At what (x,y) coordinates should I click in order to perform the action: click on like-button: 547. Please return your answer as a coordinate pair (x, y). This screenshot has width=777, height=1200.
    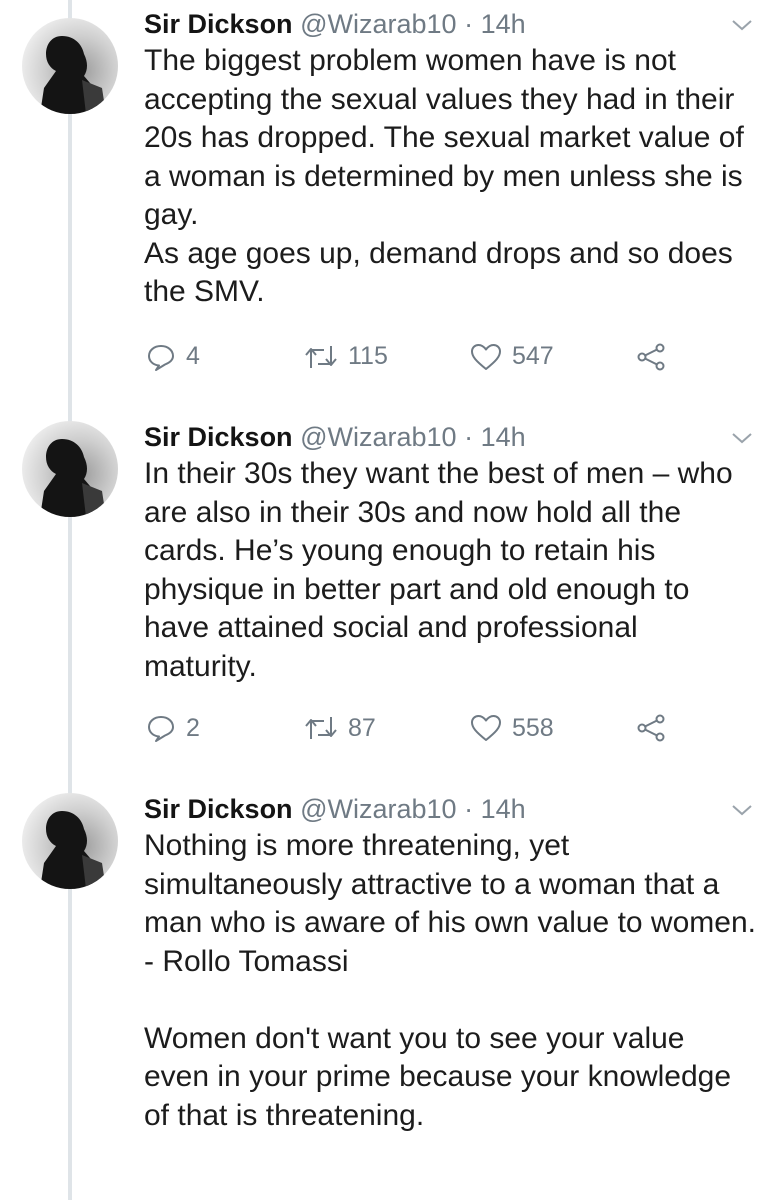
    Looking at the image, I should click on (512, 357).